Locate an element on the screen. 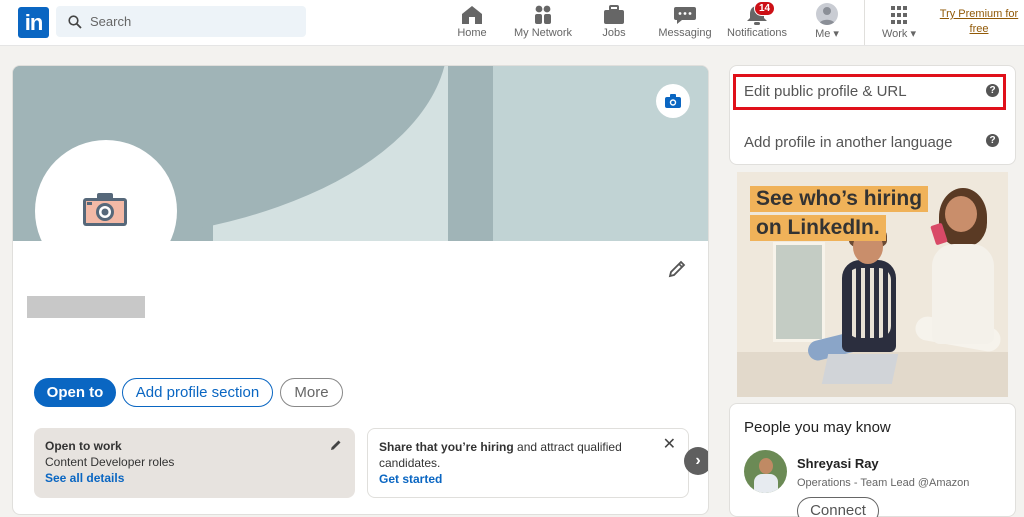 Image resolution: width=1024 pixels, height=517 pixels. ad-headline-line2: on LinkedIn. is located at coordinates (818, 228).